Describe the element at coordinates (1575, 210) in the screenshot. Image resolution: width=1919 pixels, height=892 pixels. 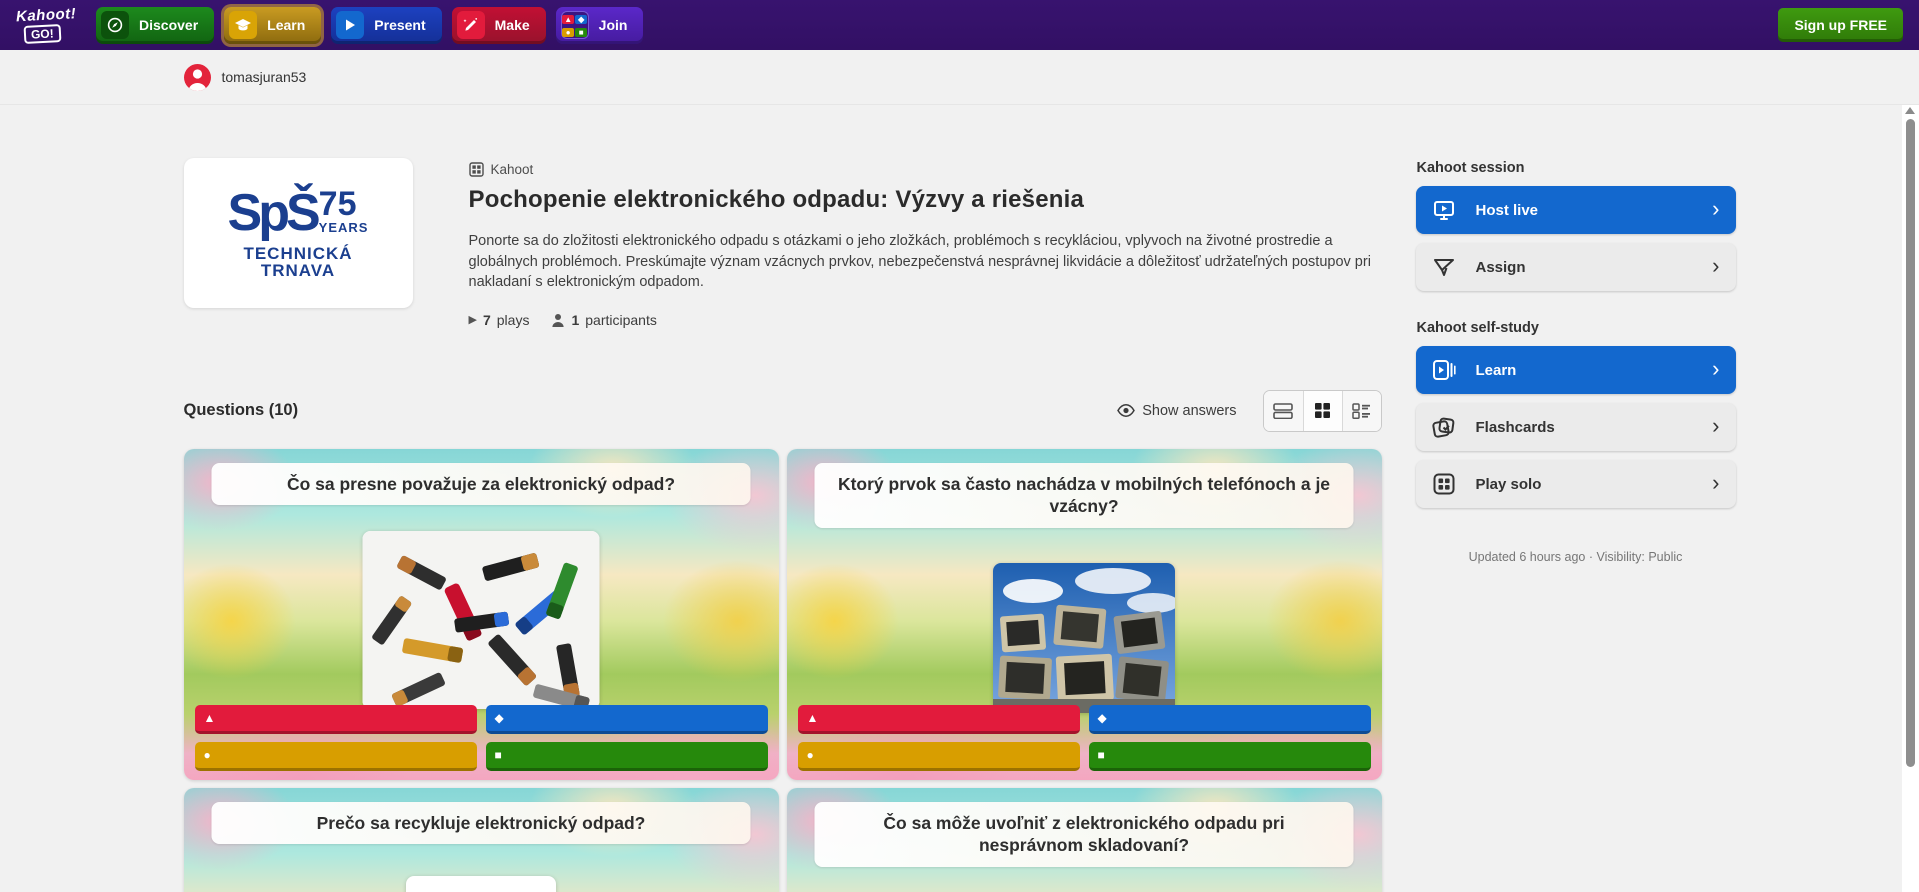
I see `host-live-button: Host live ›` at that location.